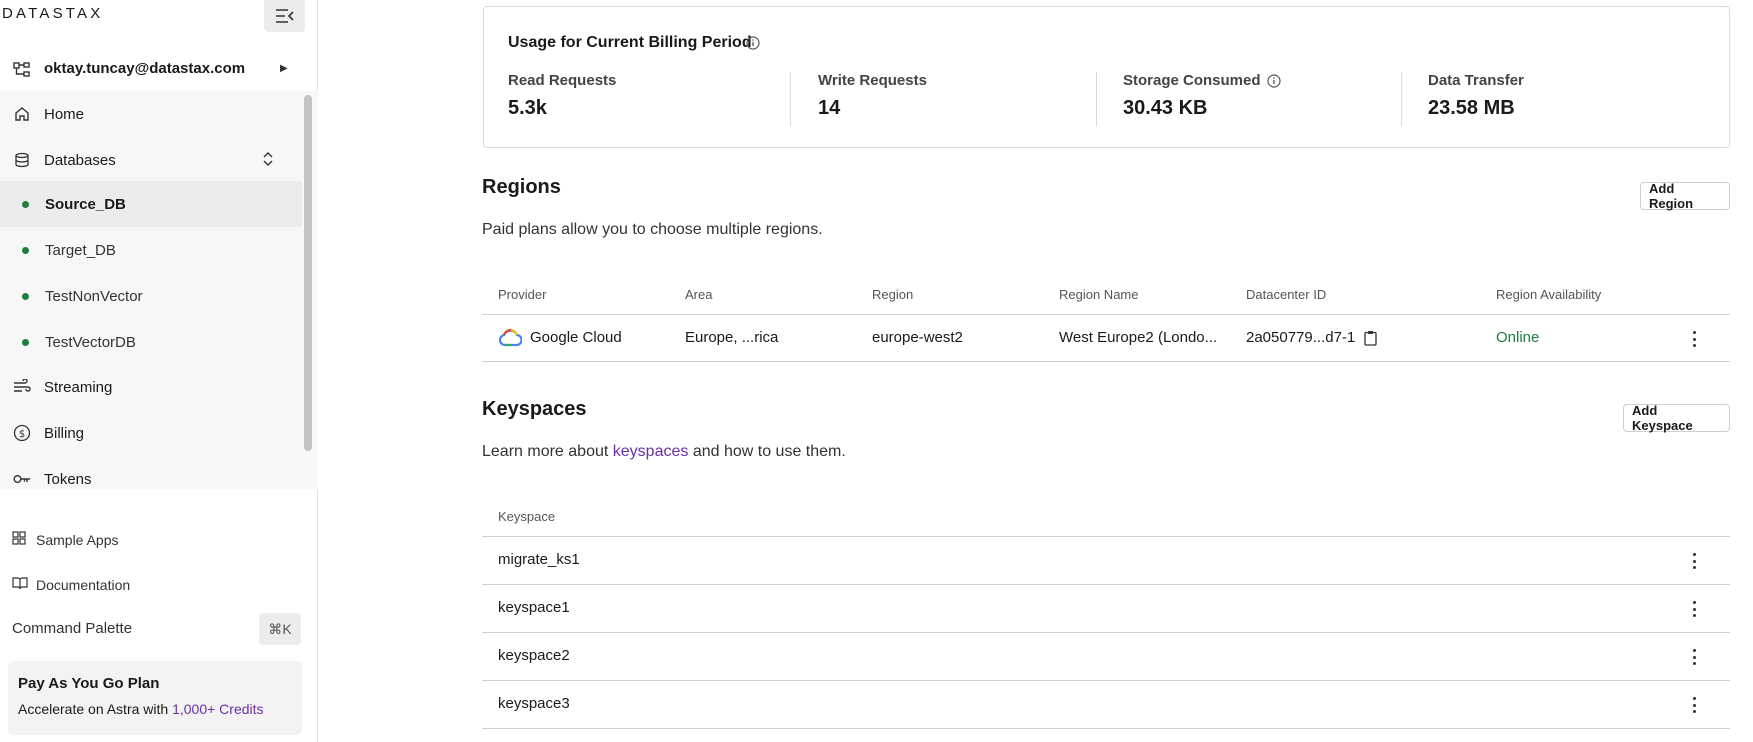 Image resolution: width=1753 pixels, height=742 pixels. What do you see at coordinates (64, 114) in the screenshot?
I see `sidebar-item-label: Home` at bounding box center [64, 114].